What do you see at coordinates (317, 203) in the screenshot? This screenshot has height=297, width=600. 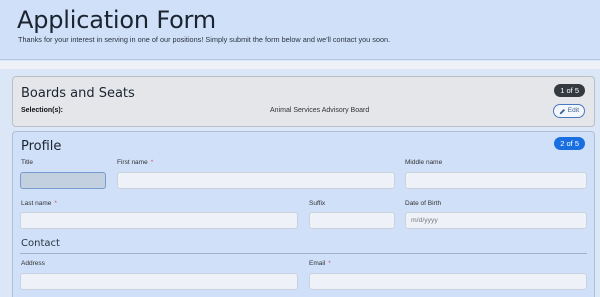 I see `suffix-label: Suffix` at bounding box center [317, 203].